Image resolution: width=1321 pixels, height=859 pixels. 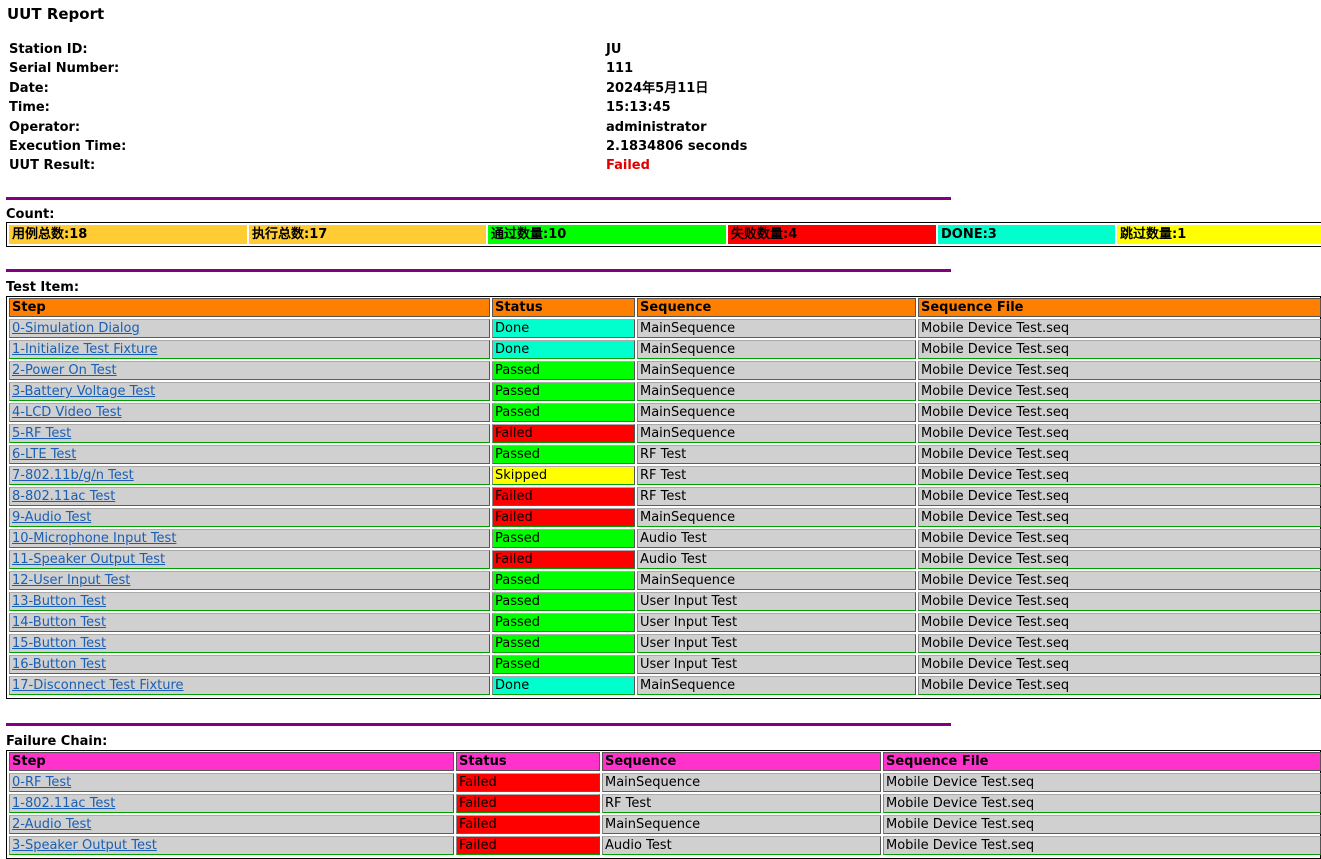 I want to click on info-row: Execution Time: 2.1834806 seconds, so click(x=378, y=146).